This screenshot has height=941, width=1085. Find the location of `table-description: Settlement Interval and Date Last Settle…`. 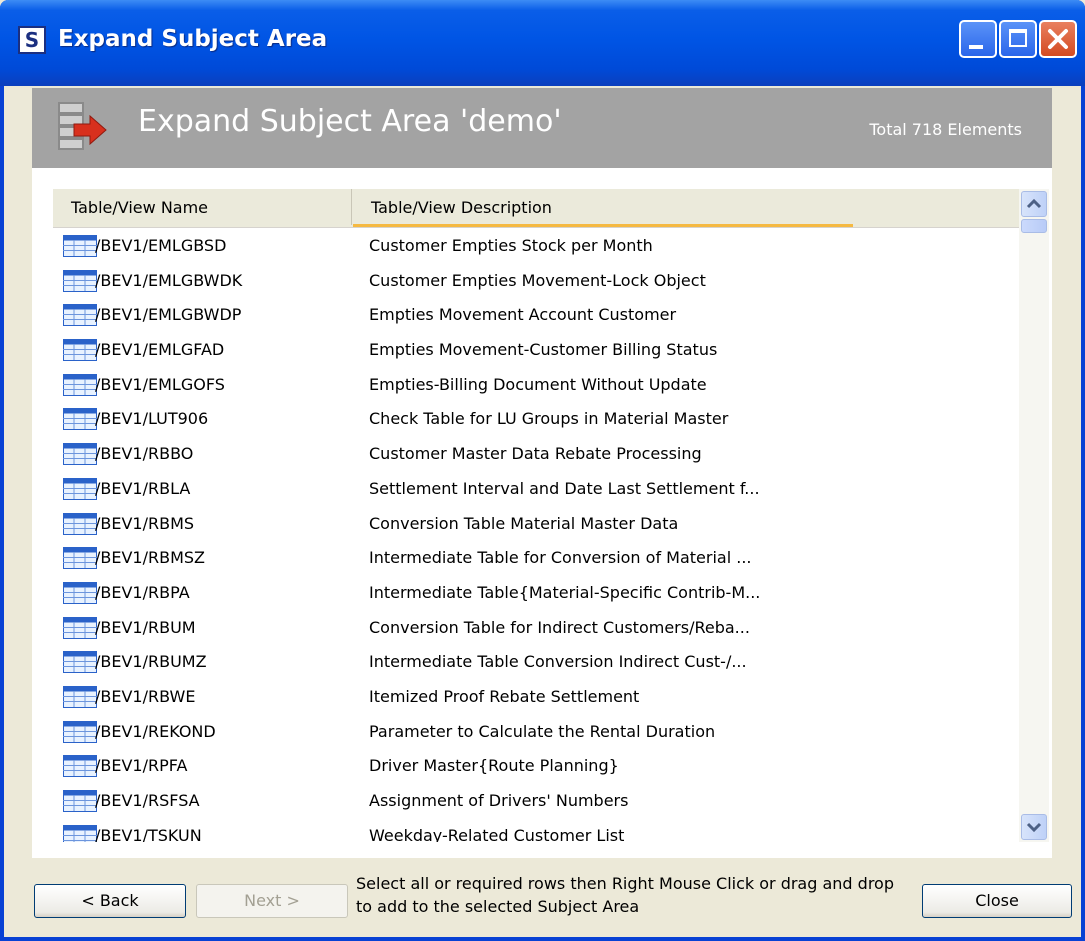

table-description: Settlement Interval and Date Last Settle… is located at coordinates (564, 488).